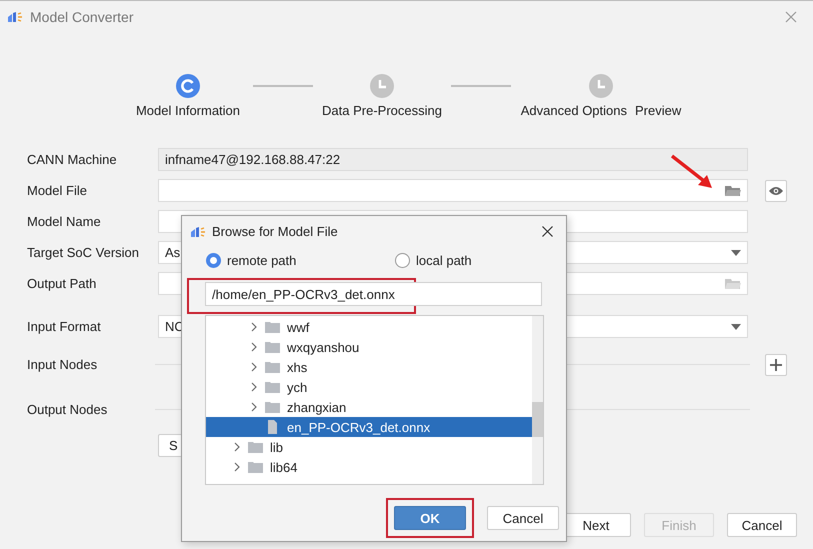 Image resolution: width=813 pixels, height=549 pixels. I want to click on field-value: /home/en_PP-OCRv3_det.onnx, so click(303, 294).